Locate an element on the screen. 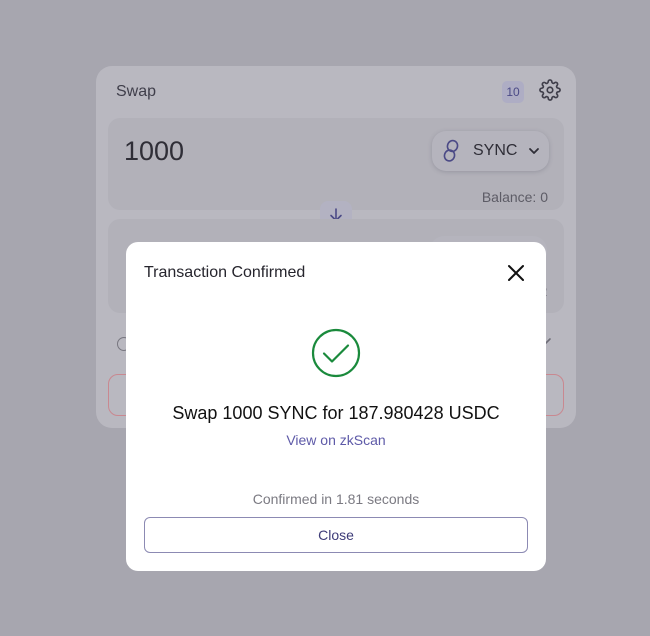 The height and width of the screenshot is (636, 650). token-symbol: SYNC is located at coordinates (495, 150).